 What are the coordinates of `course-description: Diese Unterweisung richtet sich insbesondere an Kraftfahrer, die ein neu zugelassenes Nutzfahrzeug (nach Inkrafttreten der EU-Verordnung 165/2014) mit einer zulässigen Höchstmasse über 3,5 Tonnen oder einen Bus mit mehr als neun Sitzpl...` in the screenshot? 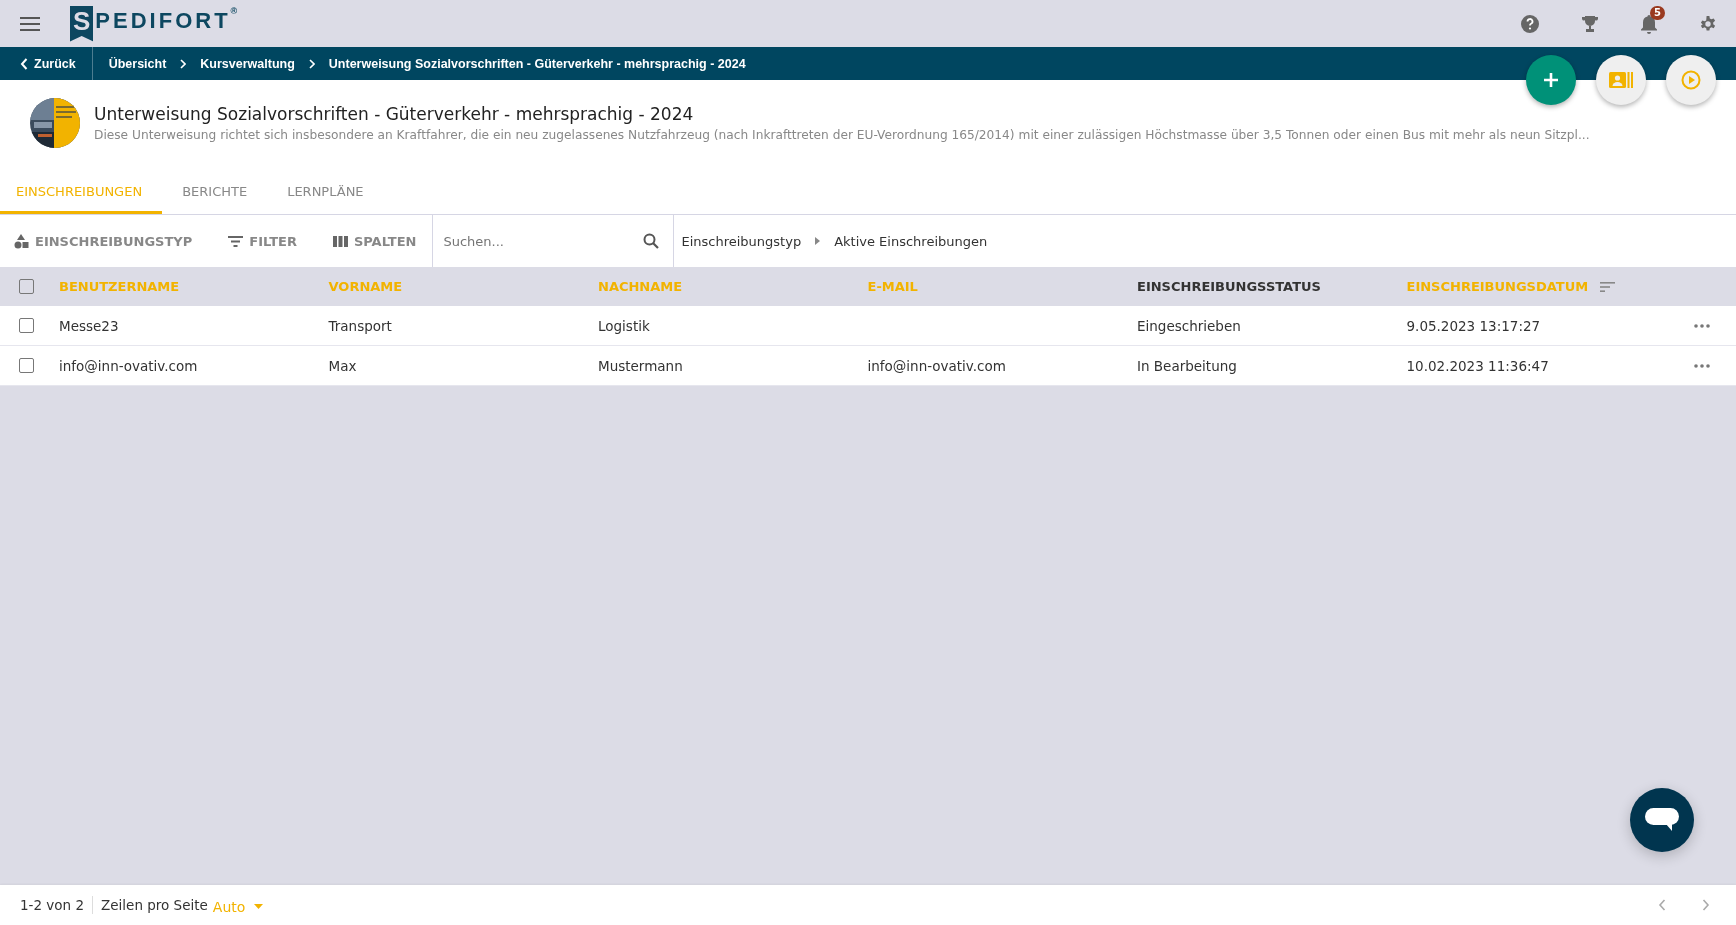 It's located at (842, 135).